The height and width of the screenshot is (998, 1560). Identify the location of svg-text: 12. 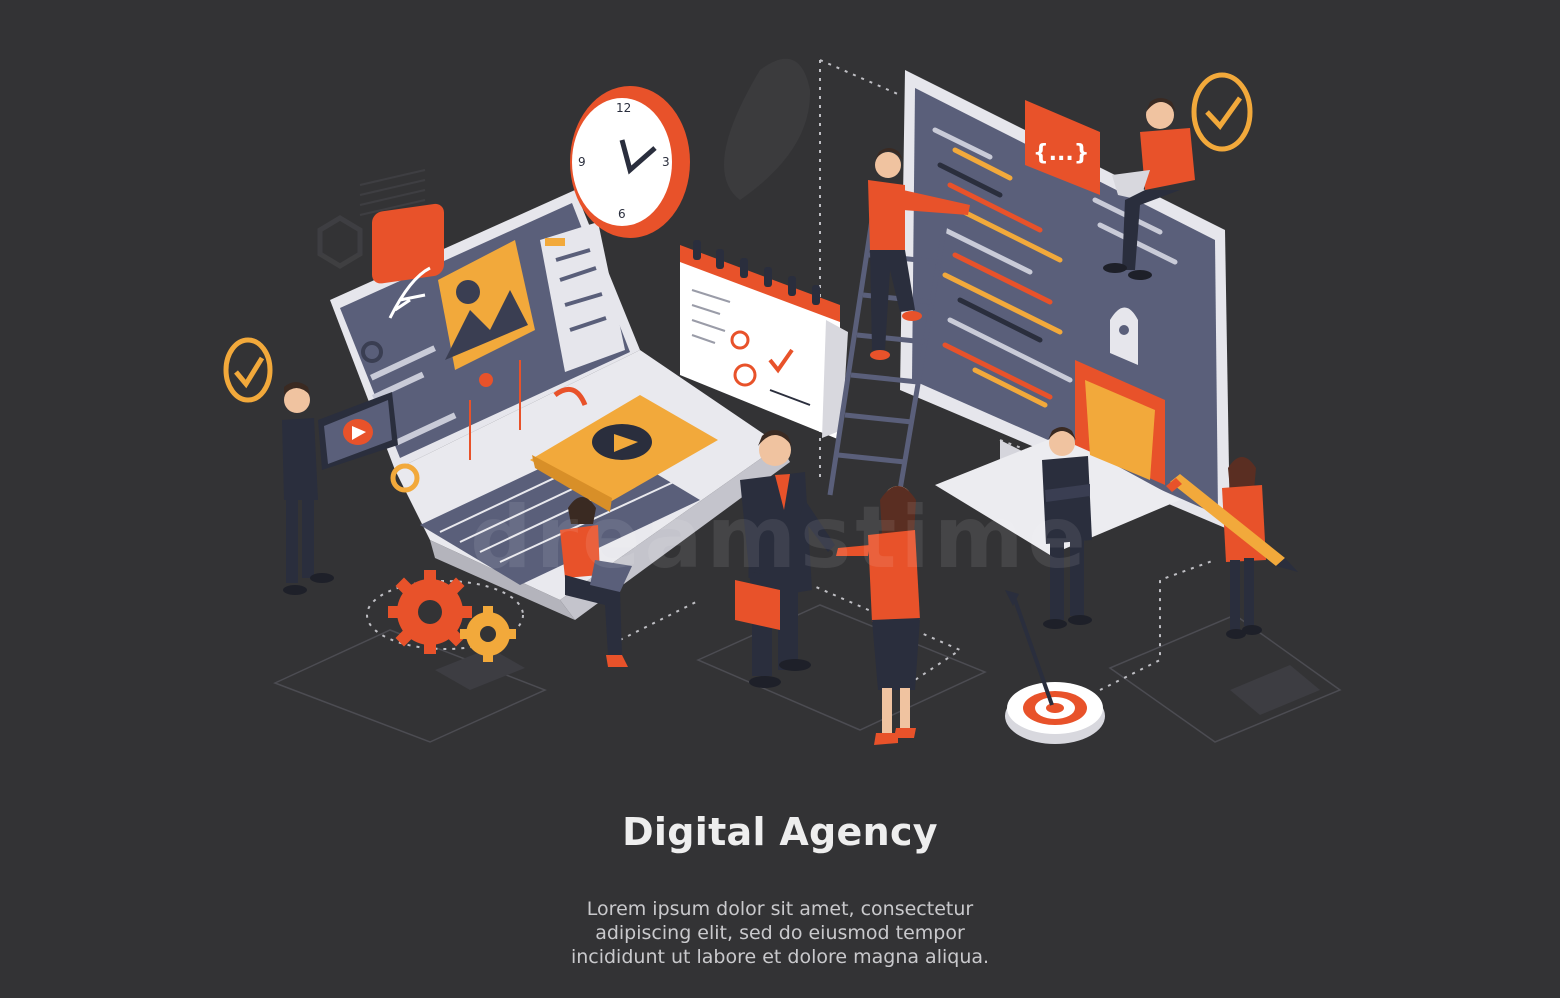
(623, 108).